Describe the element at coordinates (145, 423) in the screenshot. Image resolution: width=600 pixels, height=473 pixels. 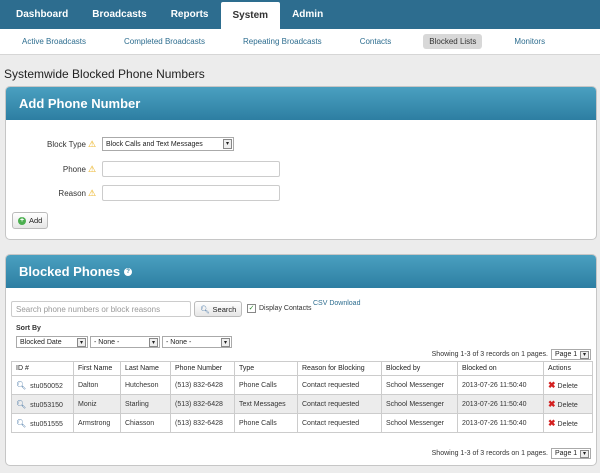
I see `last-name-cell: Chiasson` at that location.